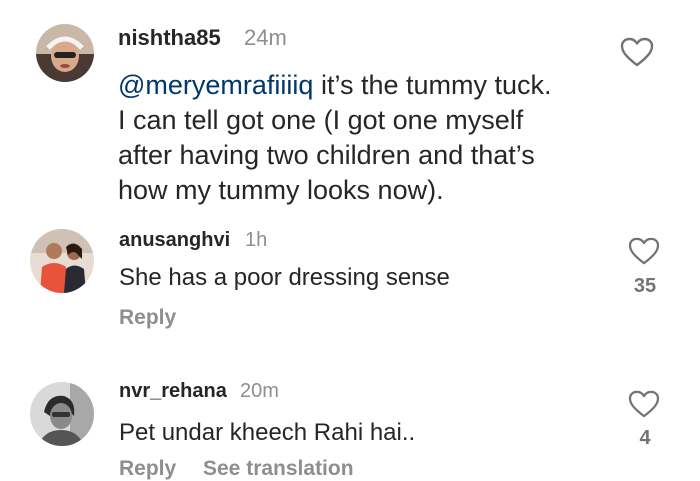 The width and height of the screenshot is (700, 481). I want to click on comment-text-line: it’s the tummy tuck., so click(432, 85).